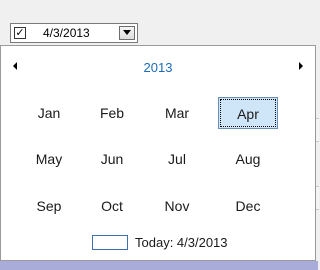  Describe the element at coordinates (248, 159) in the screenshot. I see `month-cell-aug: Aug` at that location.